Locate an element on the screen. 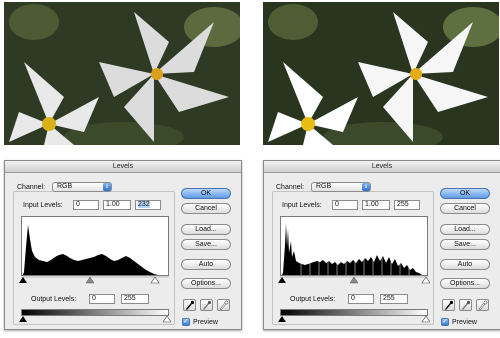 The height and width of the screenshot is (338, 500). input-white-field: 255 is located at coordinates (407, 205).